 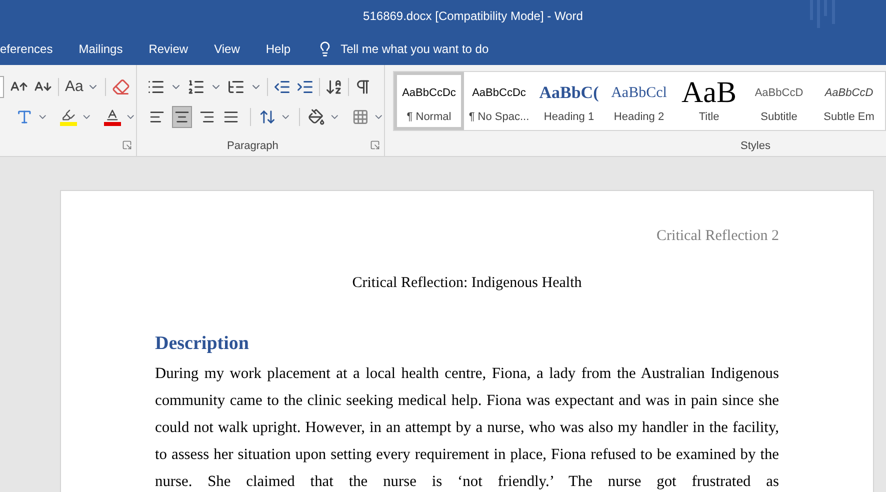 What do you see at coordinates (236, 87) in the screenshot?
I see `multilevel-list-icon` at bounding box center [236, 87].